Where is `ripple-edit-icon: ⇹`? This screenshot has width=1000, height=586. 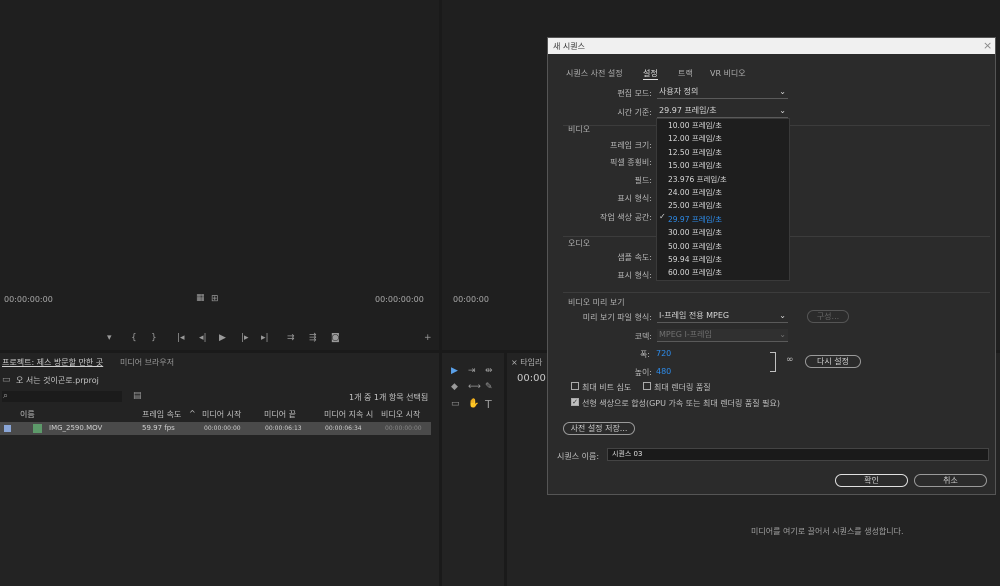 ripple-edit-icon: ⇹ is located at coordinates (489, 371).